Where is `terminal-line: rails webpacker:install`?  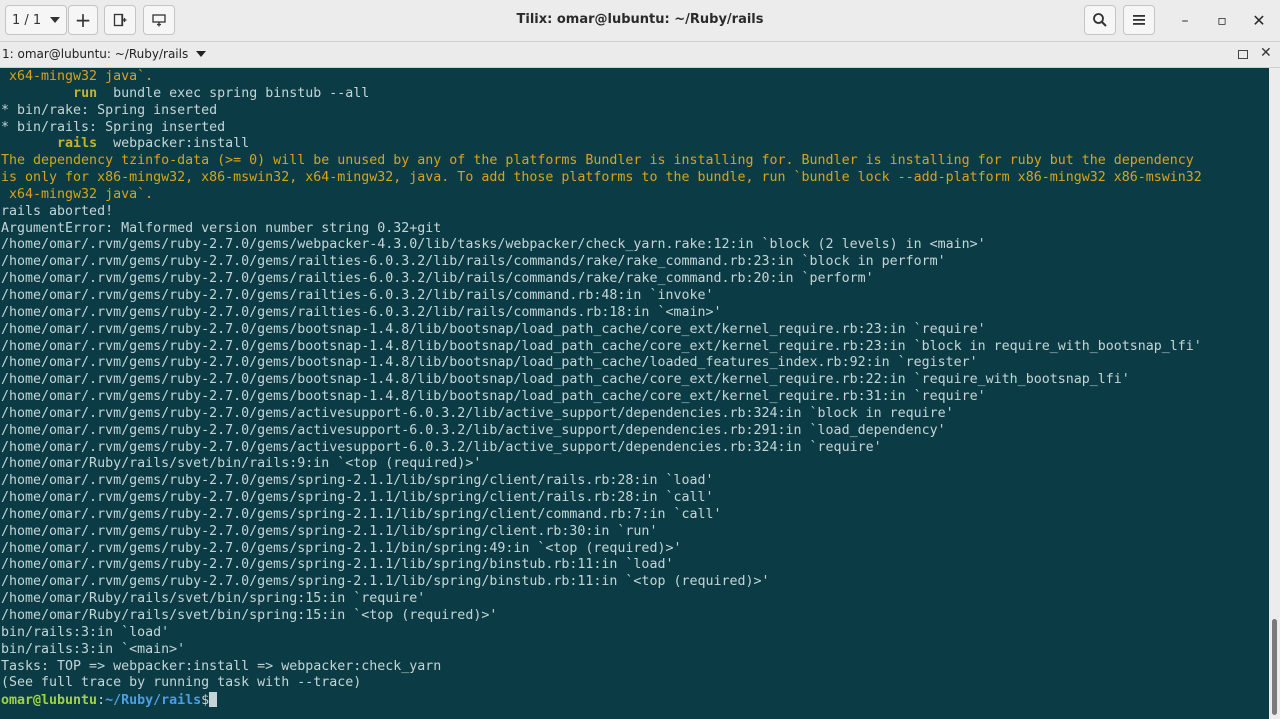 terminal-line: rails webpacker:install is located at coordinates (634, 144).